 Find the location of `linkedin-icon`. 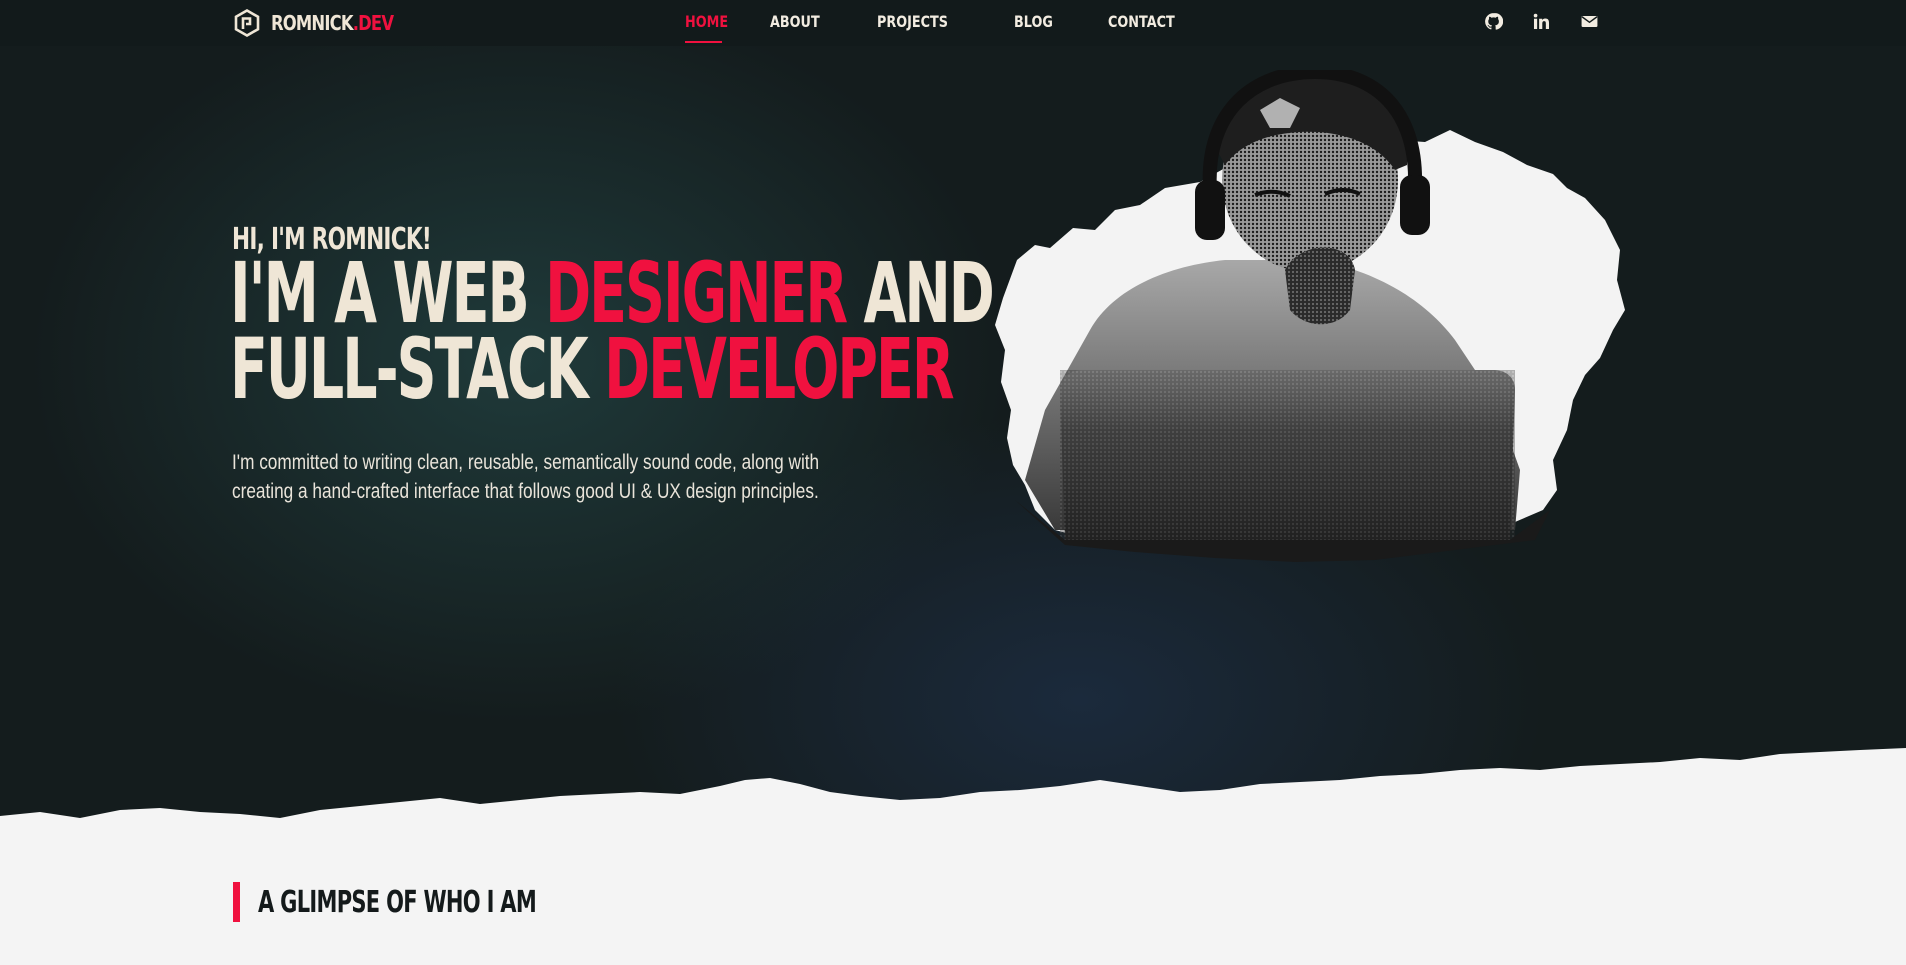

linkedin-icon is located at coordinates (1541, 21).